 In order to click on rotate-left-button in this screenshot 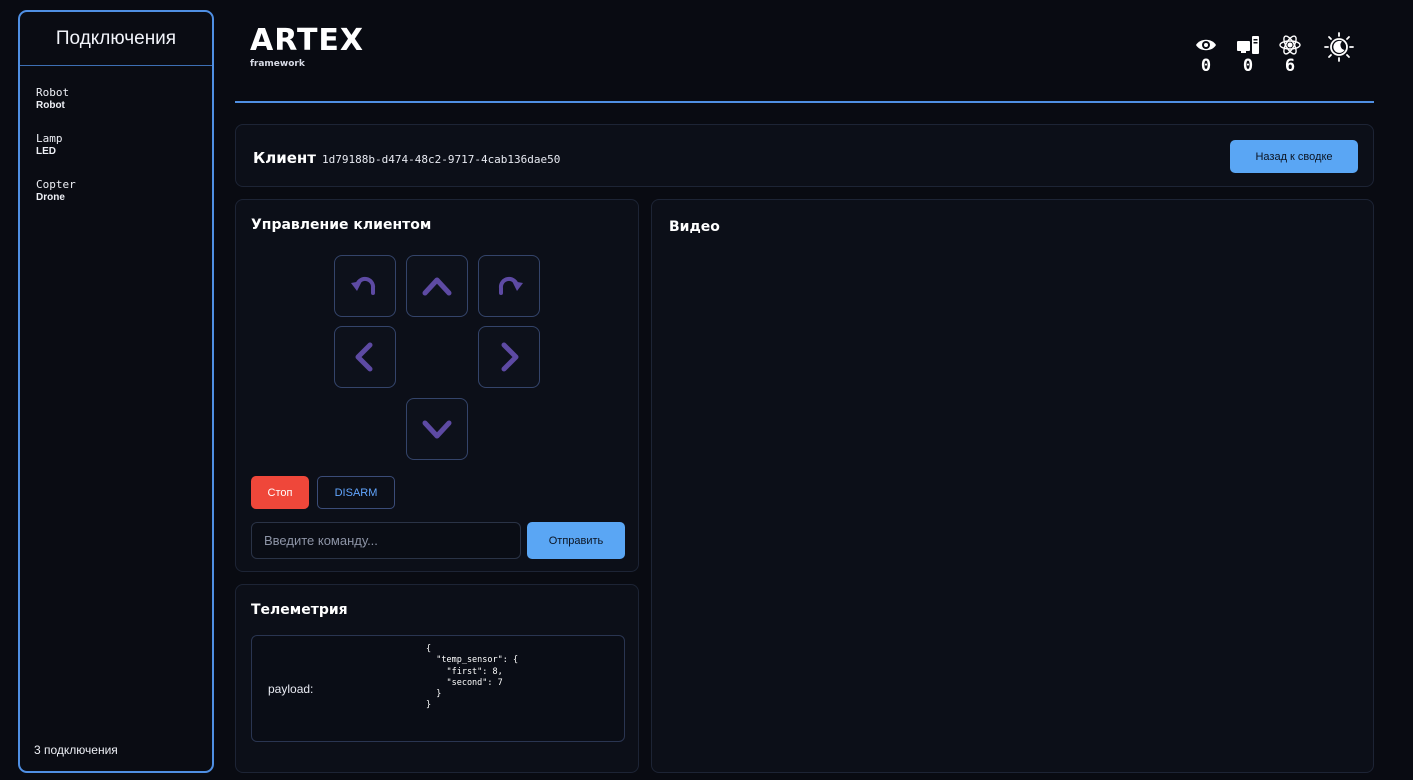, I will do `click(365, 286)`.